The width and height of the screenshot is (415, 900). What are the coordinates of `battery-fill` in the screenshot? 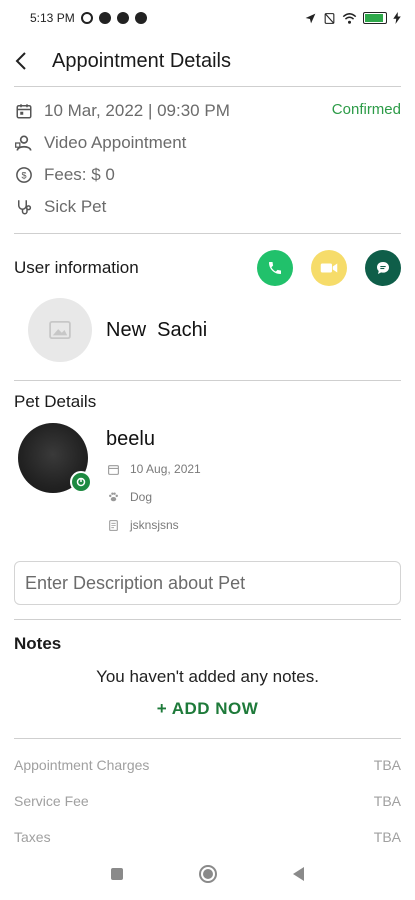 It's located at (374, 18).